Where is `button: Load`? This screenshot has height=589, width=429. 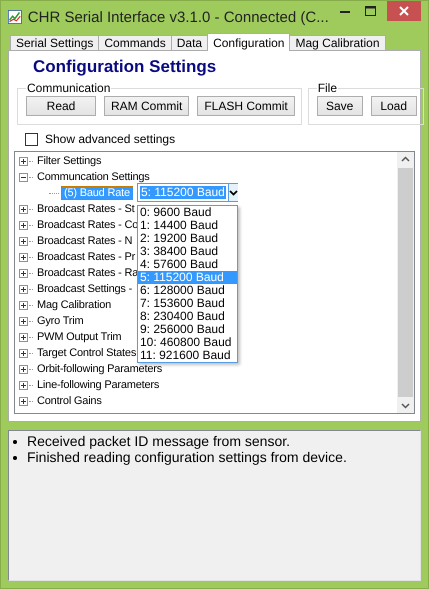 button: Load is located at coordinates (393, 106).